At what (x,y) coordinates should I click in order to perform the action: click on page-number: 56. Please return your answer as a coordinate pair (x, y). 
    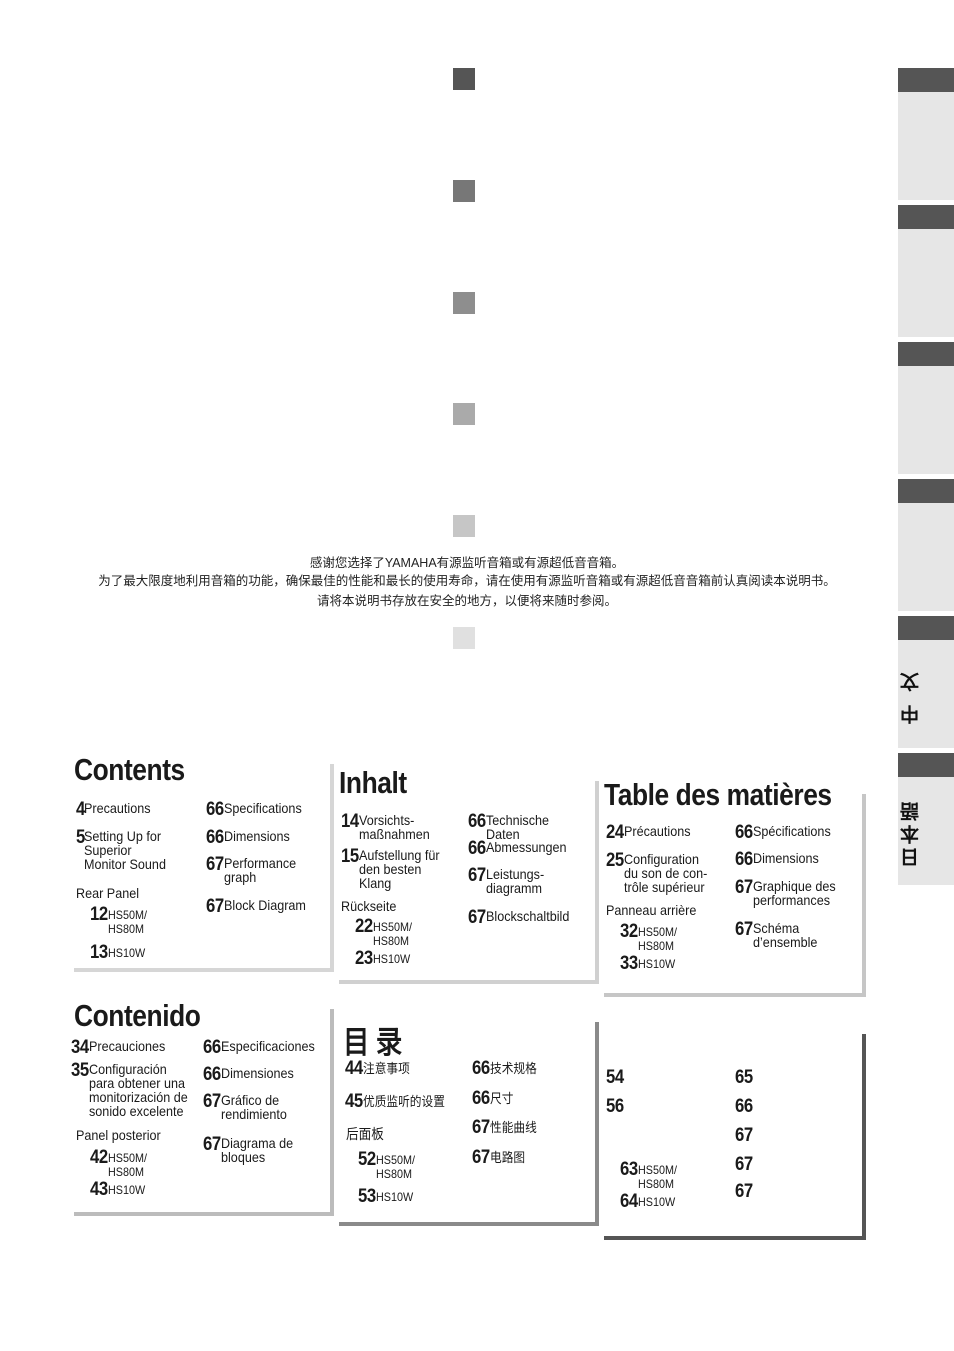
    Looking at the image, I should click on (615, 1106).